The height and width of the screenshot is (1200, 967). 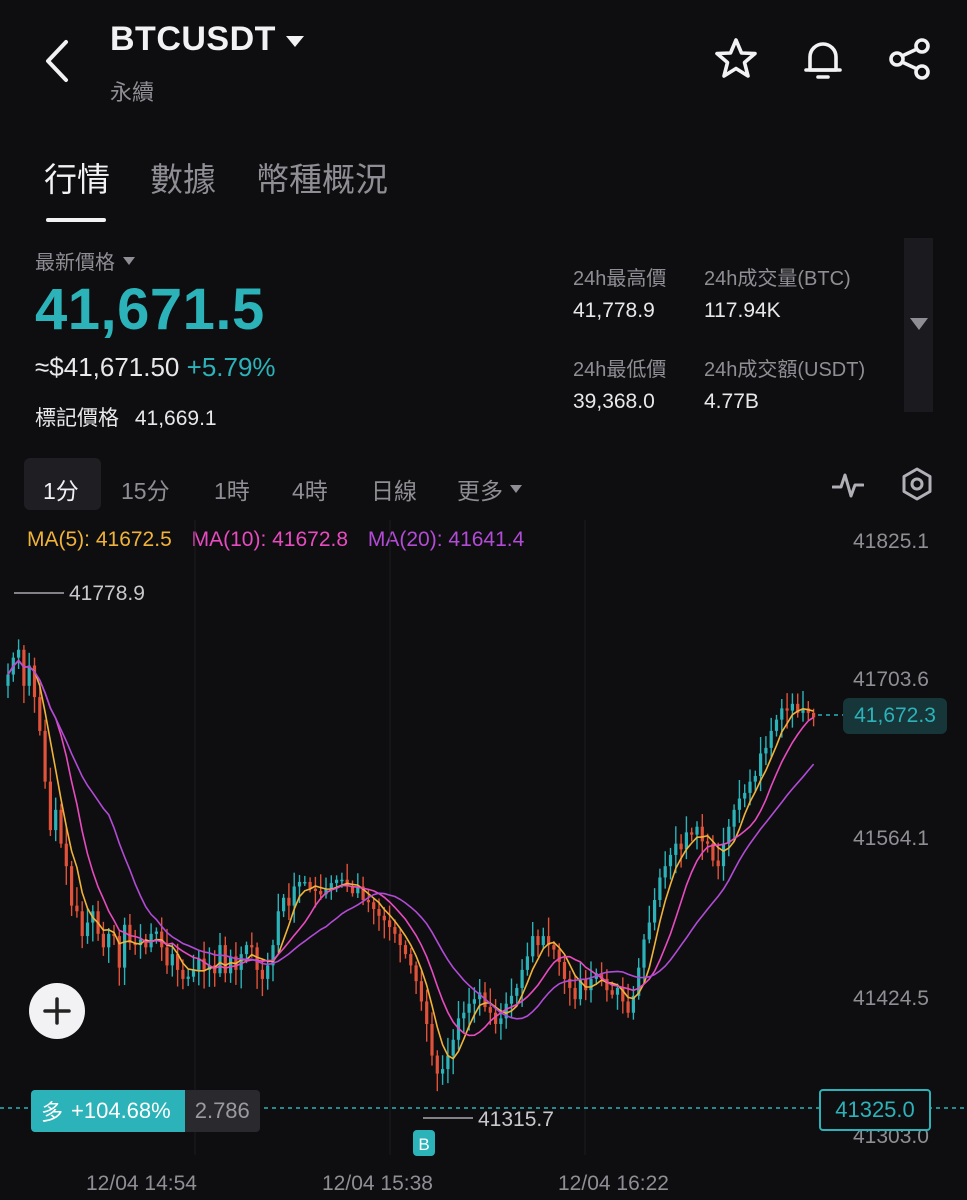 What do you see at coordinates (917, 486) in the screenshot?
I see `chart-settings-button` at bounding box center [917, 486].